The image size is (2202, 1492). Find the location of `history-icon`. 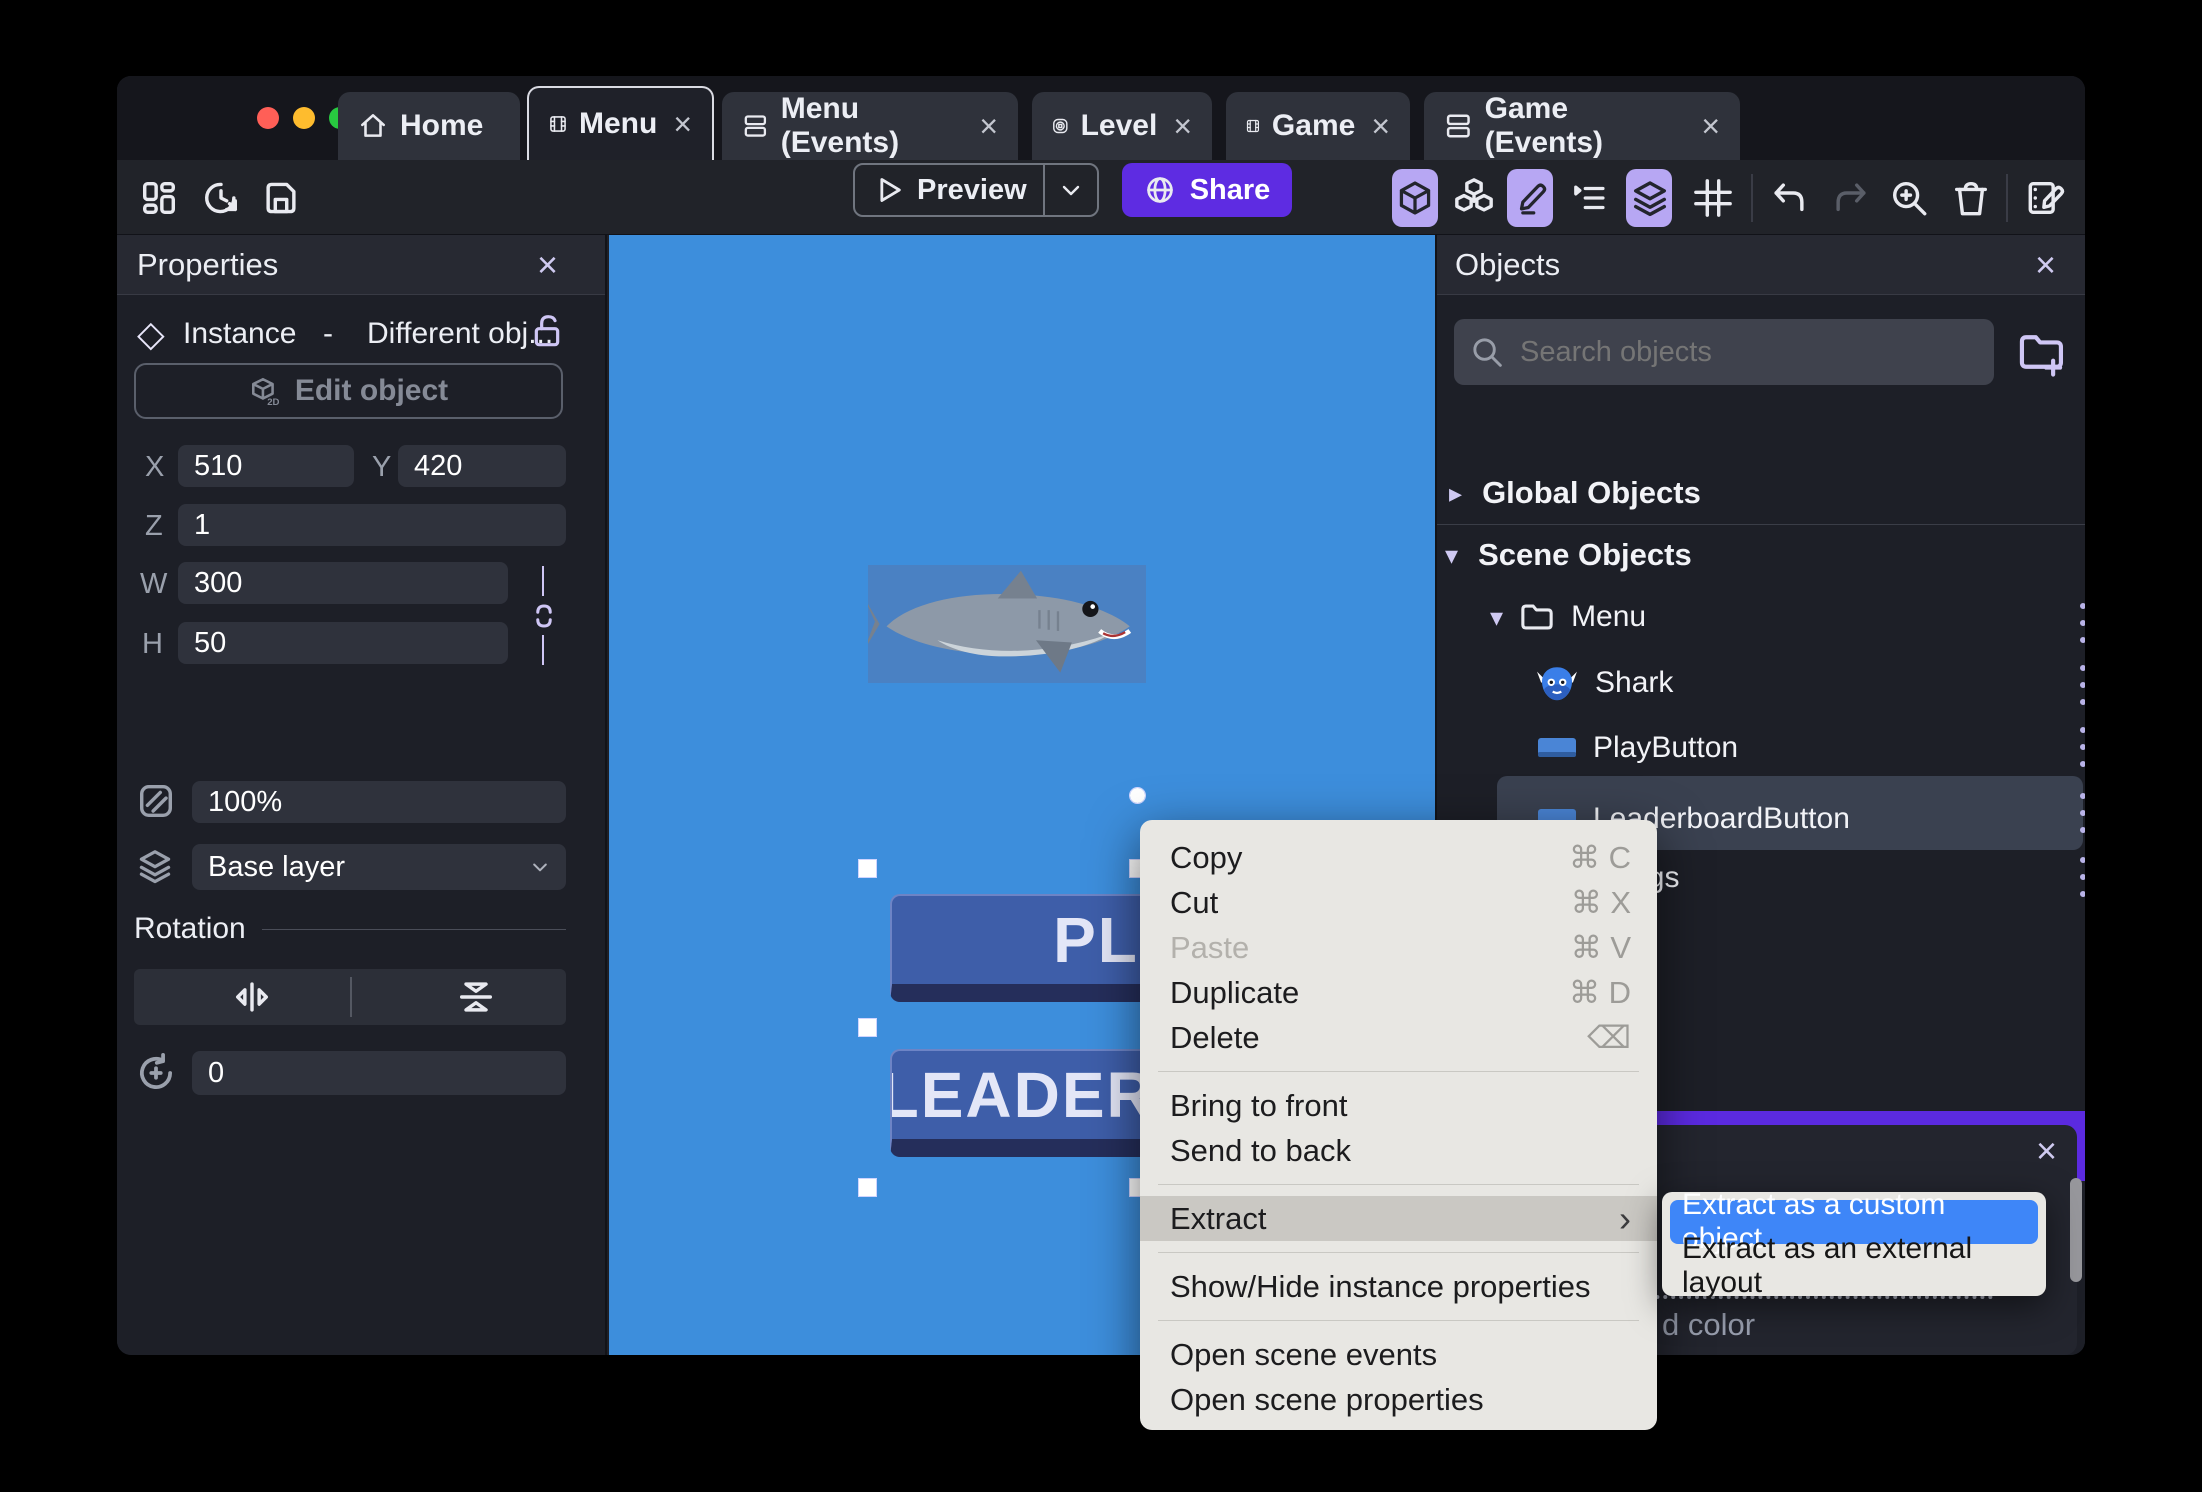

history-icon is located at coordinates (221, 198).